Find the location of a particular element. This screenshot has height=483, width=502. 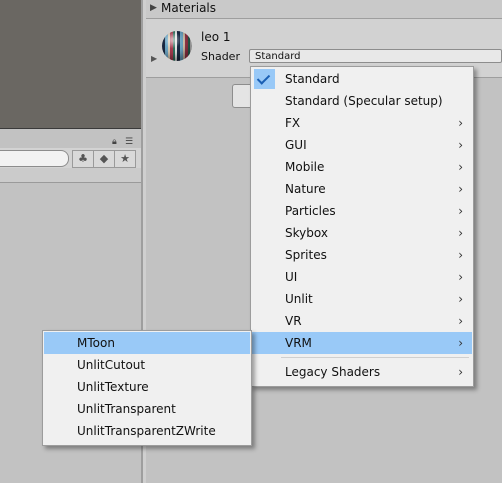

checkmark-icon is located at coordinates (264, 79).